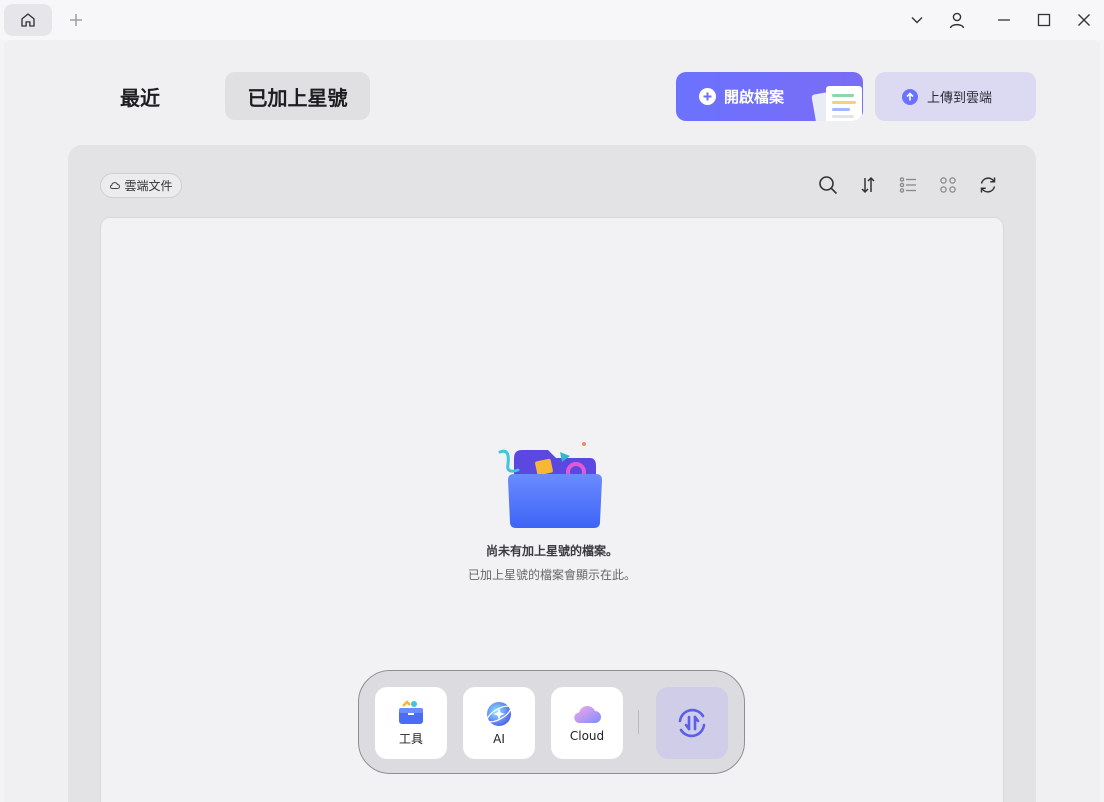 The height and width of the screenshot is (802, 1104). What do you see at coordinates (499, 739) in the screenshot?
I see `dock-ai-label: AI` at bounding box center [499, 739].